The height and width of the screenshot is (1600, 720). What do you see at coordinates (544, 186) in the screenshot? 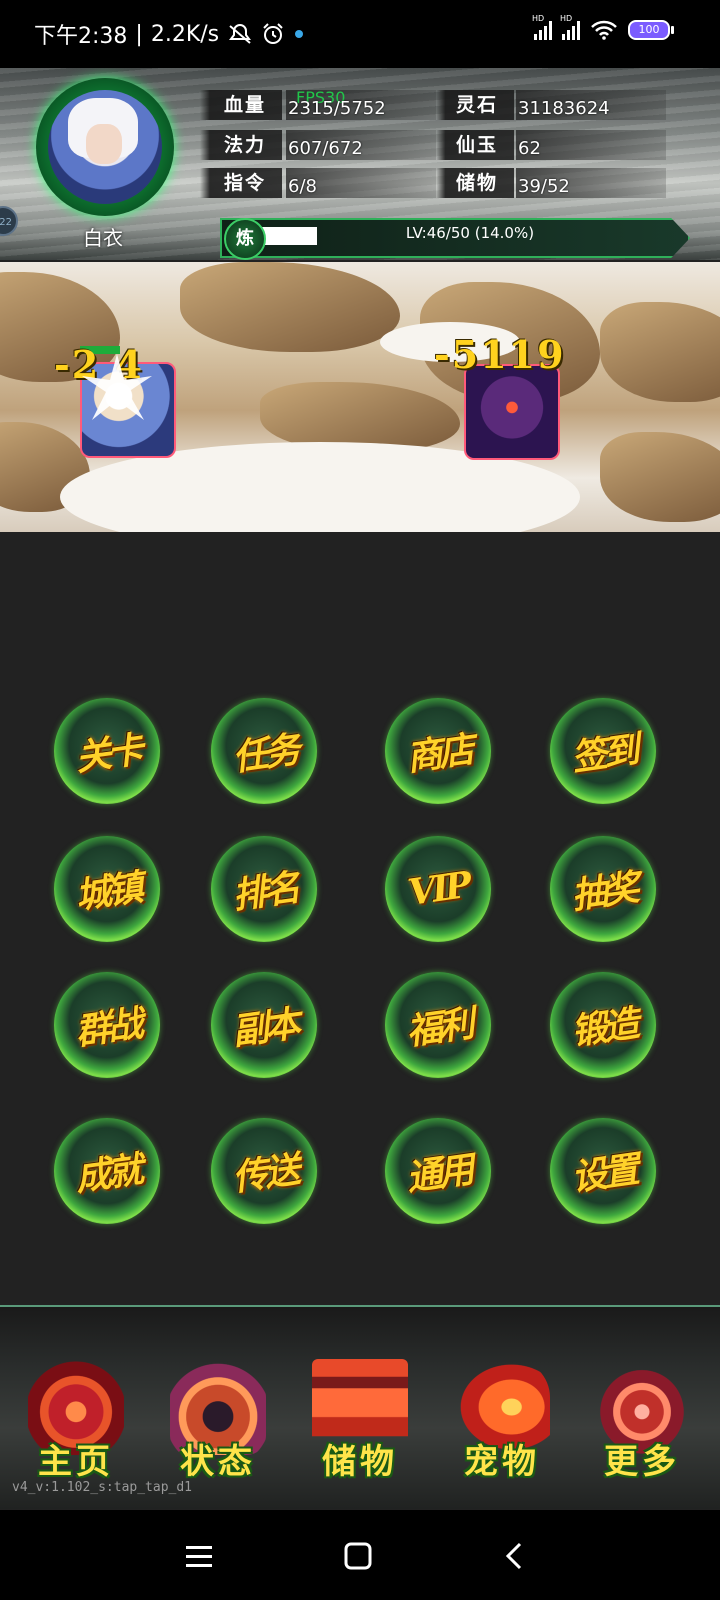
I see `storage-value: 39/52` at bounding box center [544, 186].